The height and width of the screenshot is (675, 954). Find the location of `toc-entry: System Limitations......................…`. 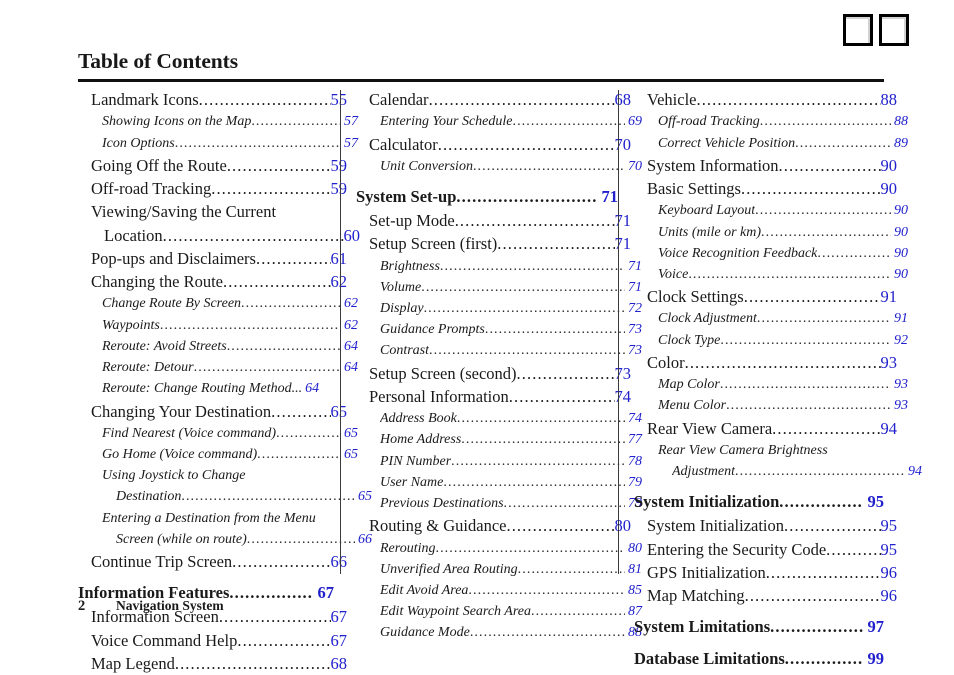

toc-entry: System Limitations......................… is located at coordinates (759, 626).